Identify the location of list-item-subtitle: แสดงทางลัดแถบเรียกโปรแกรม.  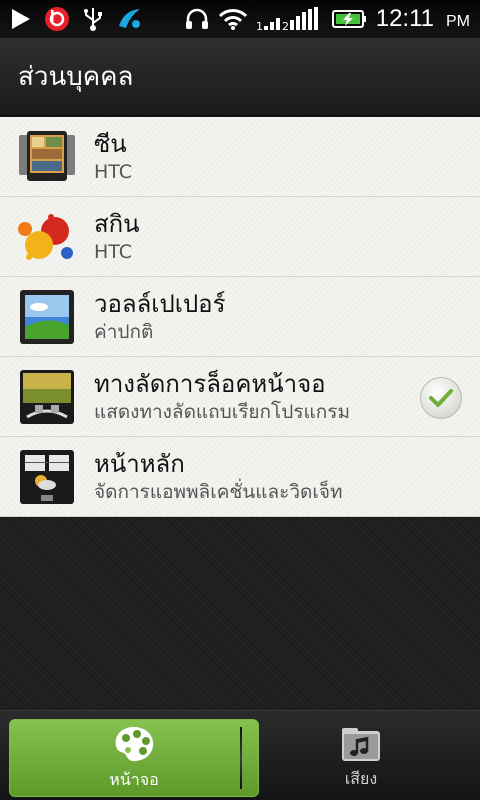
(222, 411).